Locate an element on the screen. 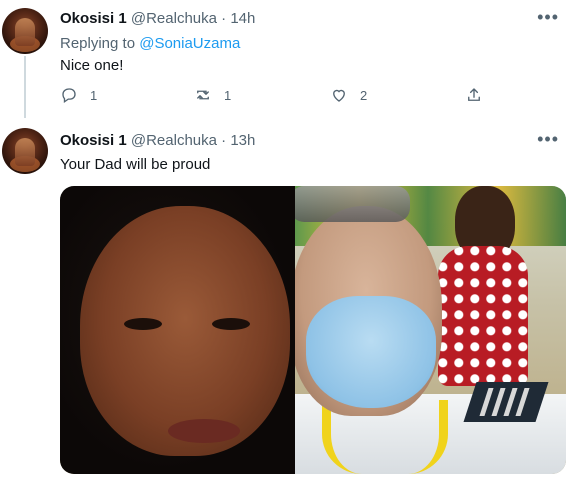 This screenshot has height=477, width=567. reply-button: 1 is located at coordinates (78, 95).